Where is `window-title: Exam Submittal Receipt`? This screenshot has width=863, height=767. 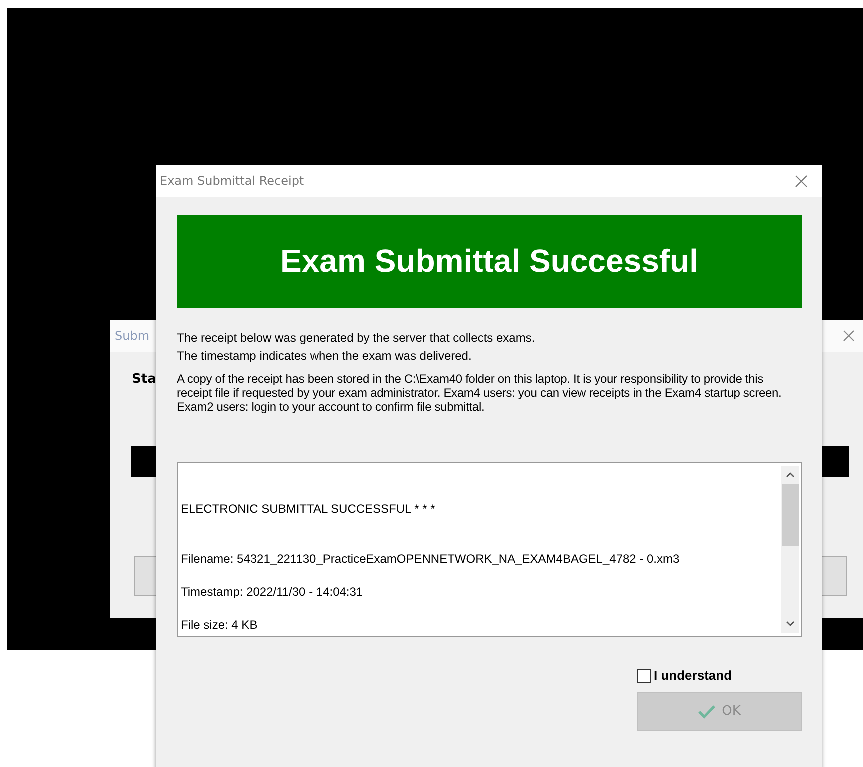 window-title: Exam Submittal Receipt is located at coordinates (232, 181).